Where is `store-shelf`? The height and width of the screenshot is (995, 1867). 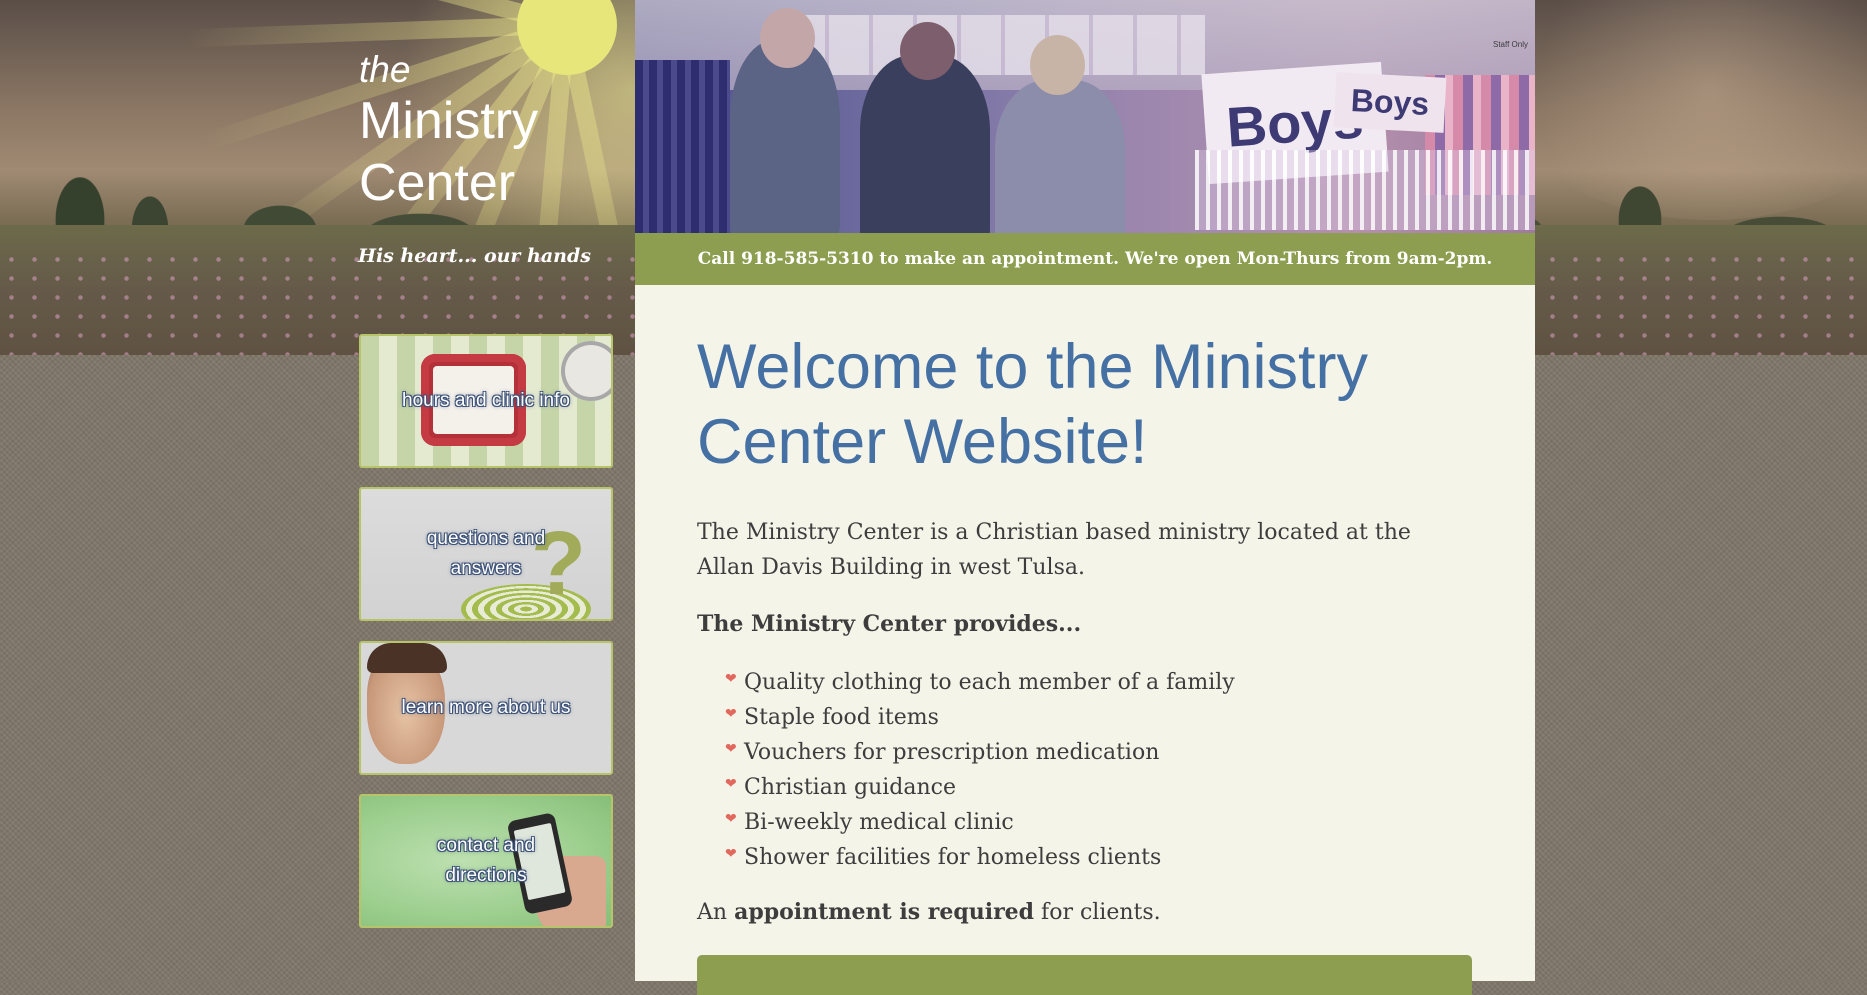 store-shelf is located at coordinates (995, 45).